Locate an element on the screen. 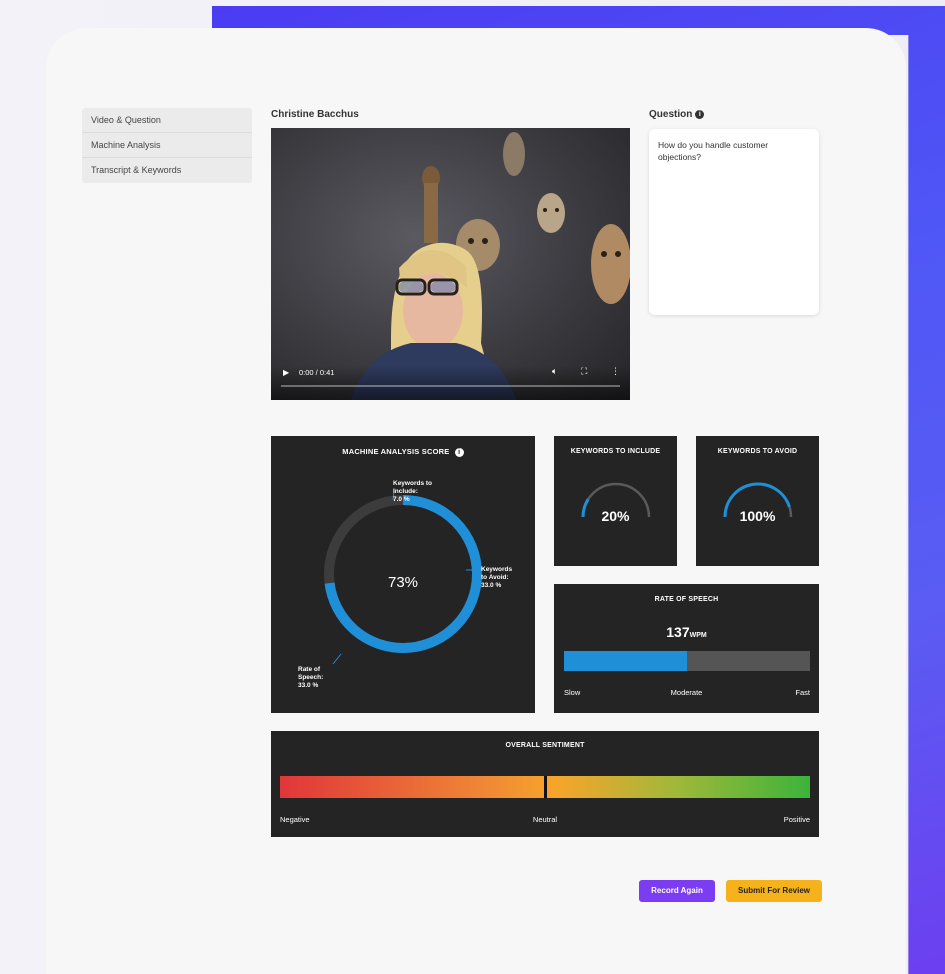 The height and width of the screenshot is (974, 945). candidate-name: Christine Bacchus is located at coordinates (315, 114).